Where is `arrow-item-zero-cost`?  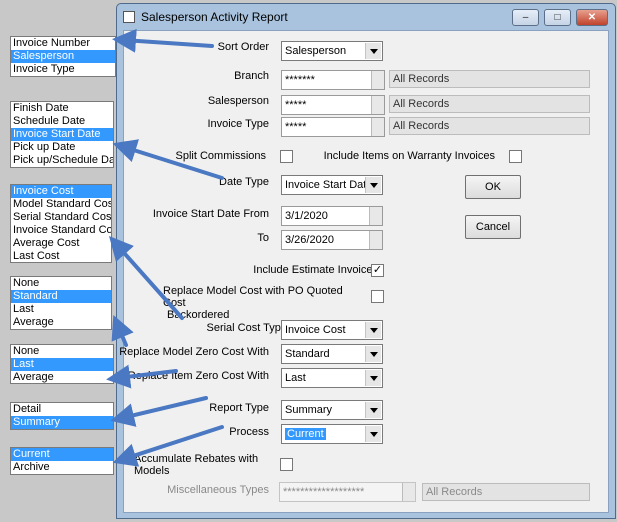
arrow-item-zero-cost is located at coordinates (142, 376).